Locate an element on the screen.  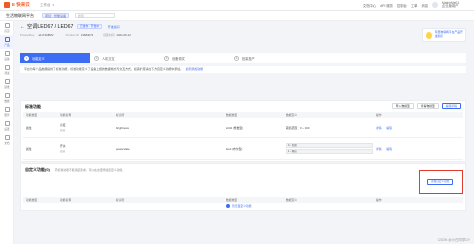
nav-tickets: 工单 is located at coordinates (414, 5).